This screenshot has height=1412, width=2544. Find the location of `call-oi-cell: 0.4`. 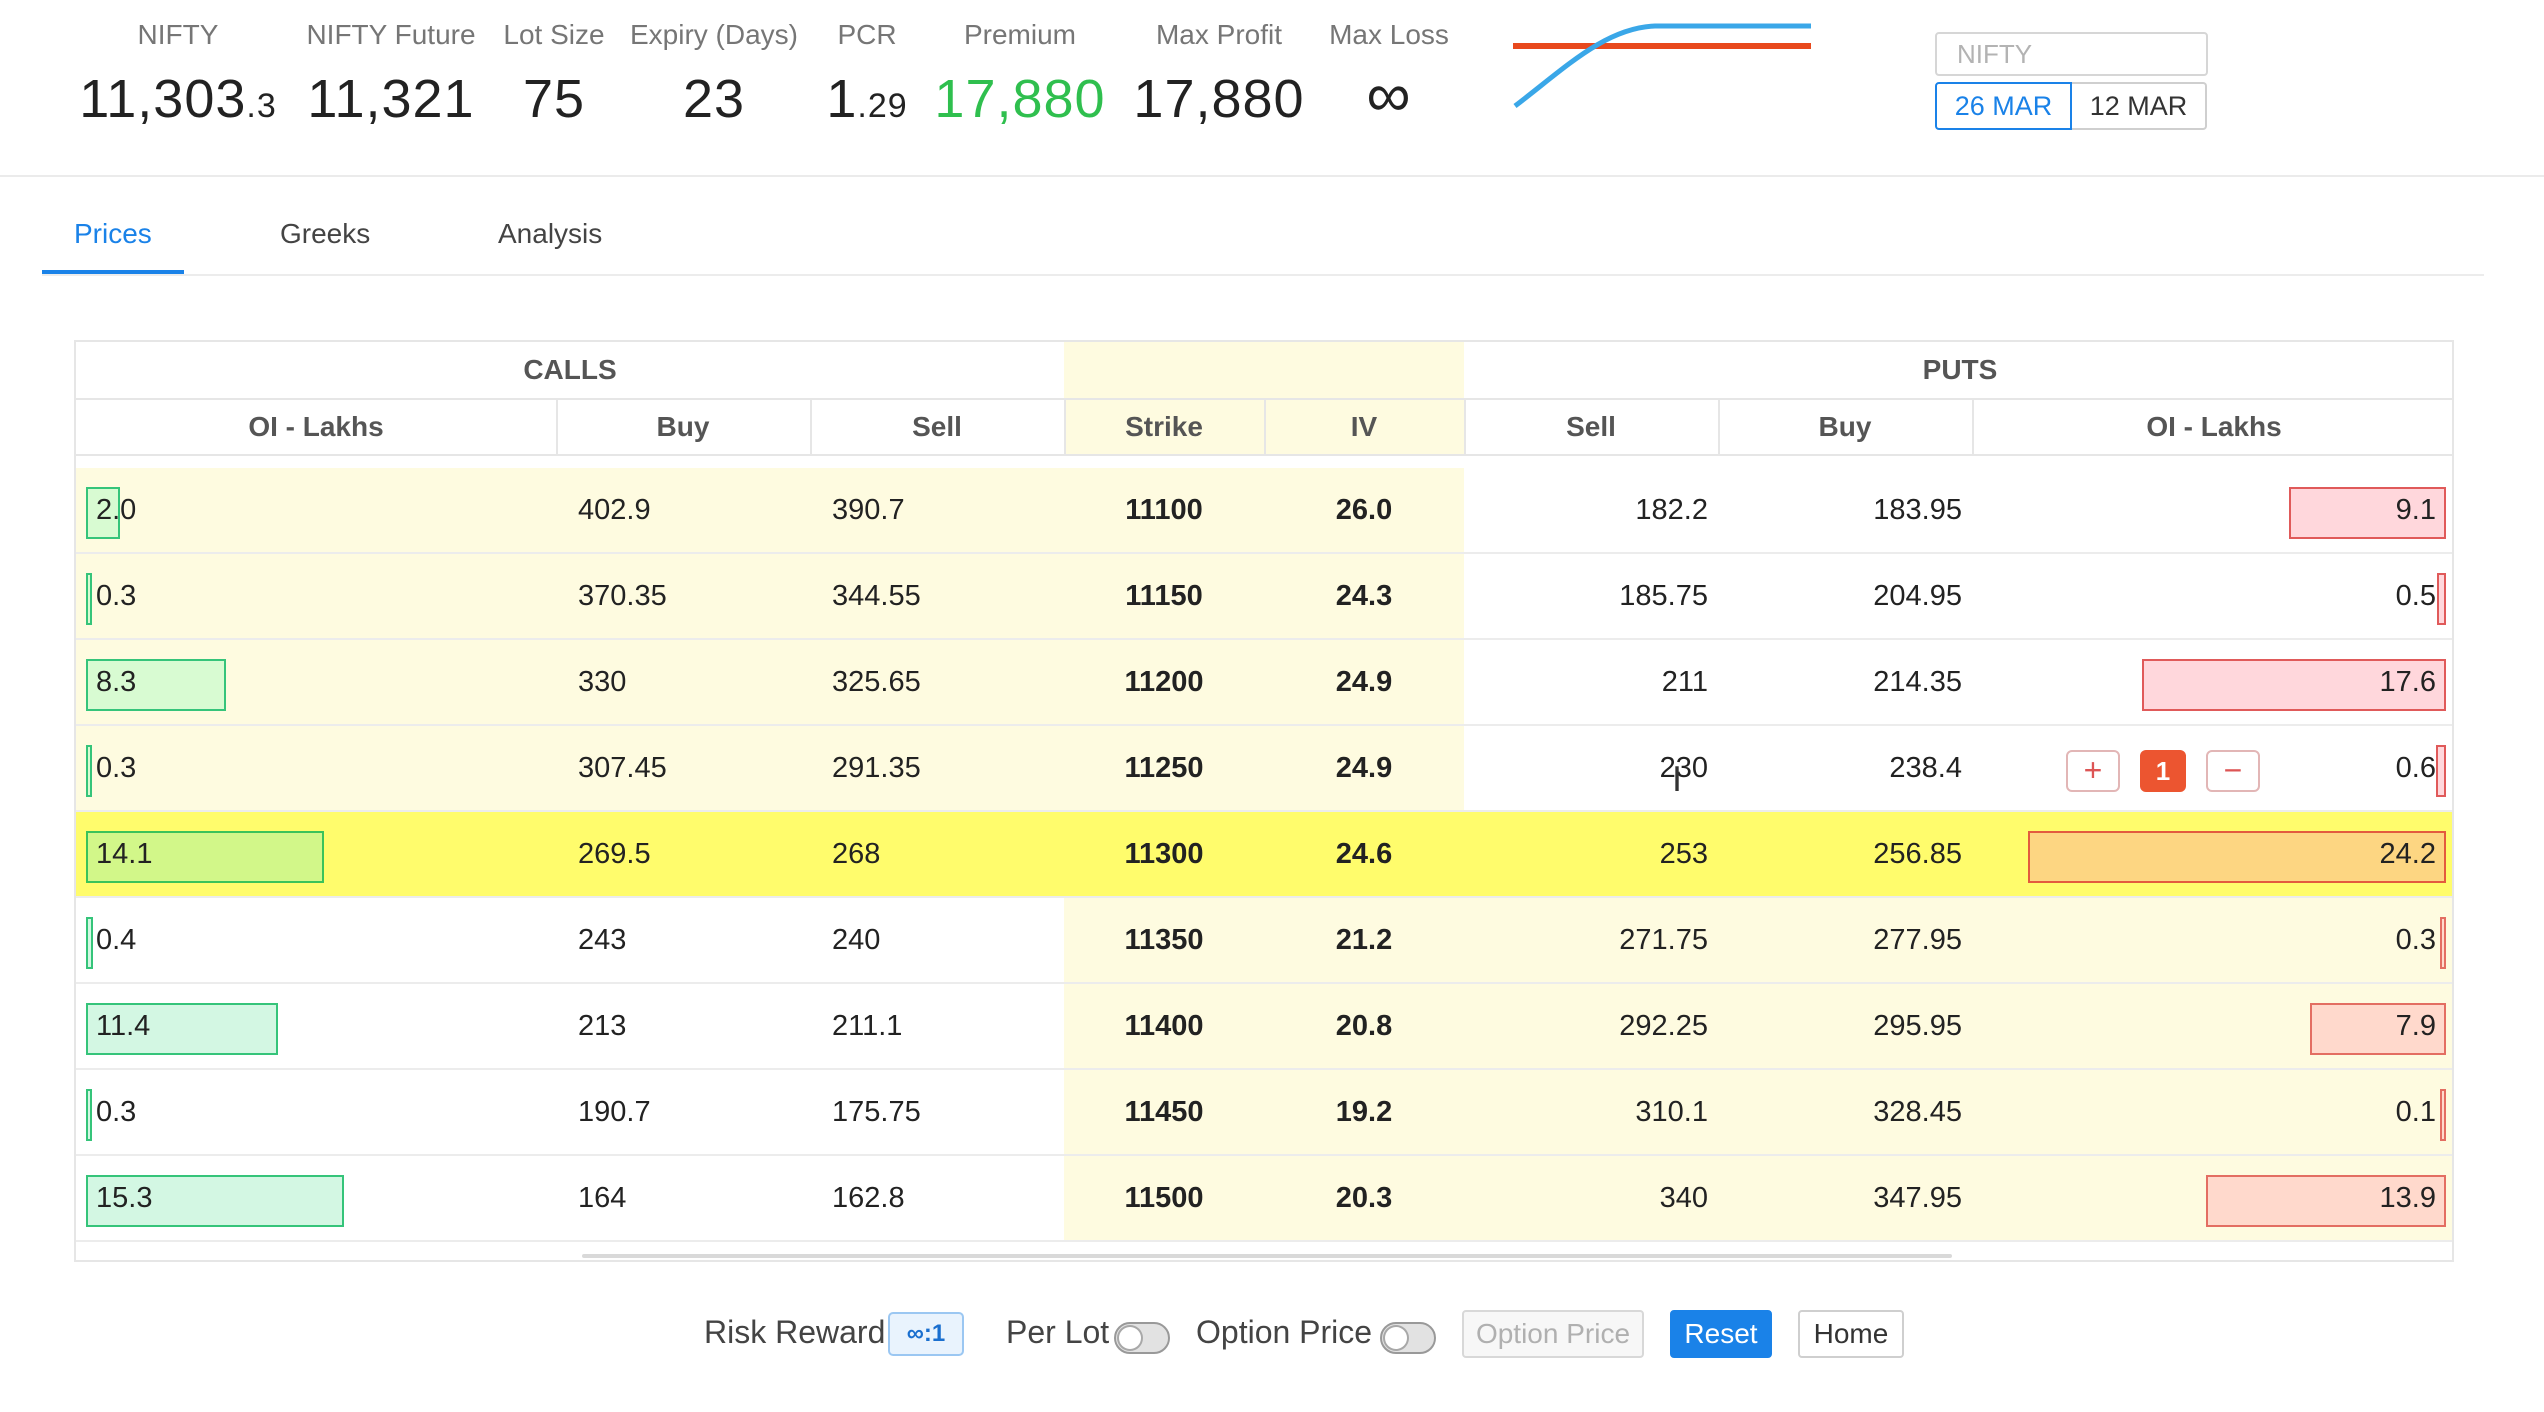

call-oi-cell: 0.4 is located at coordinates (316, 940).